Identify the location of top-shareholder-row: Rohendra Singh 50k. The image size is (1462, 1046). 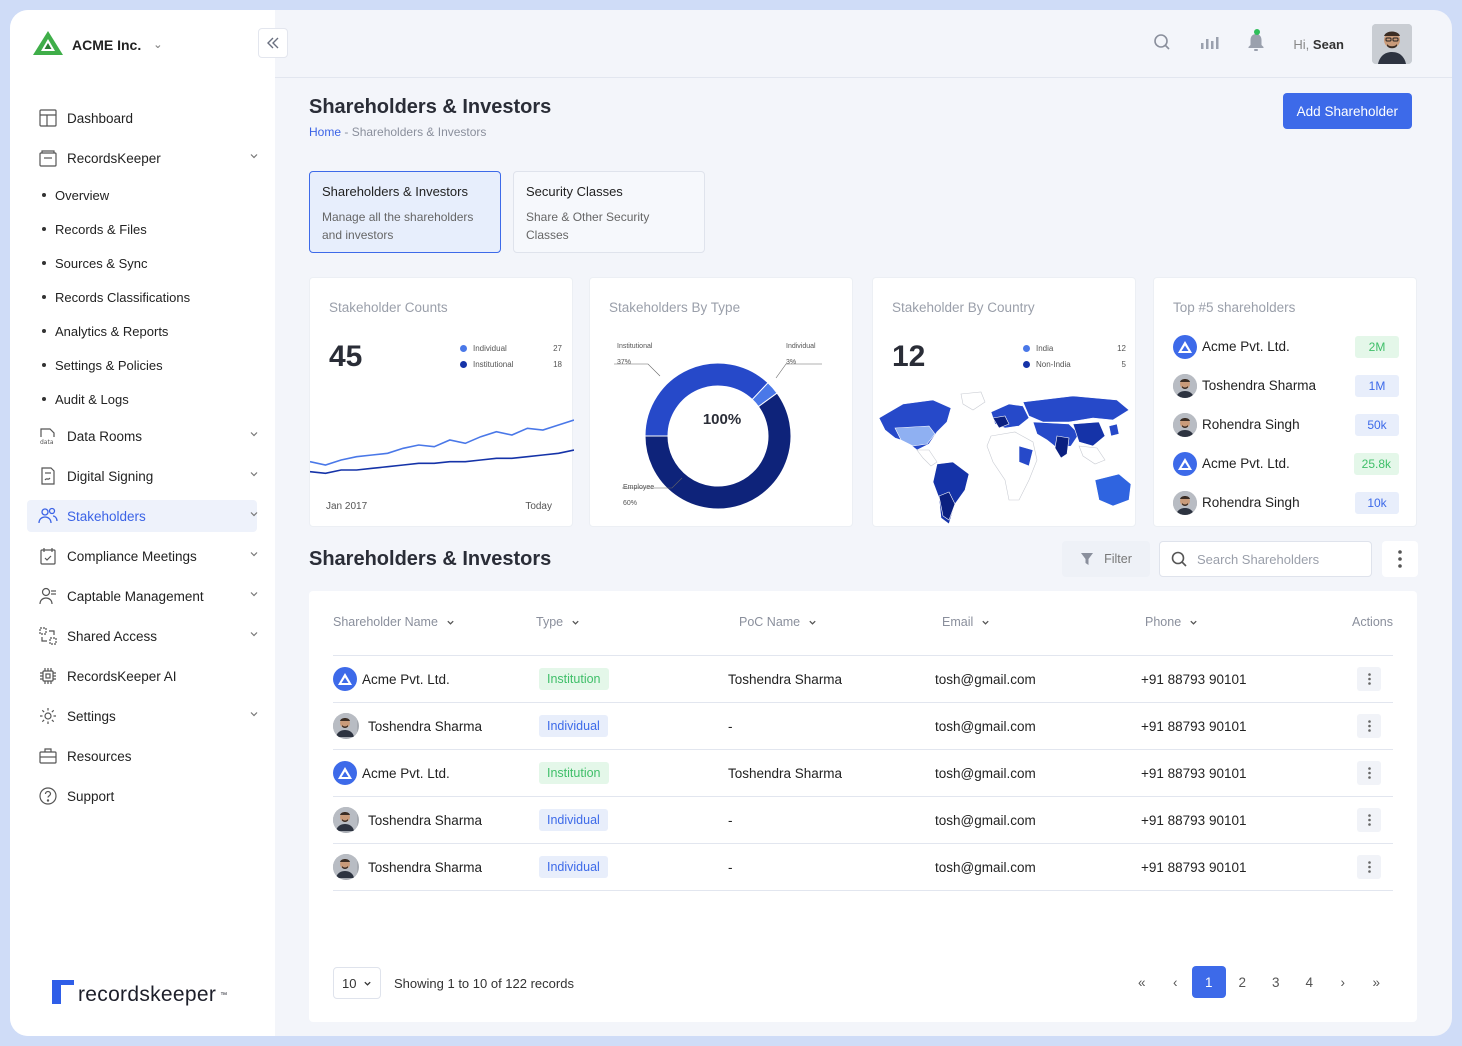
(1286, 424).